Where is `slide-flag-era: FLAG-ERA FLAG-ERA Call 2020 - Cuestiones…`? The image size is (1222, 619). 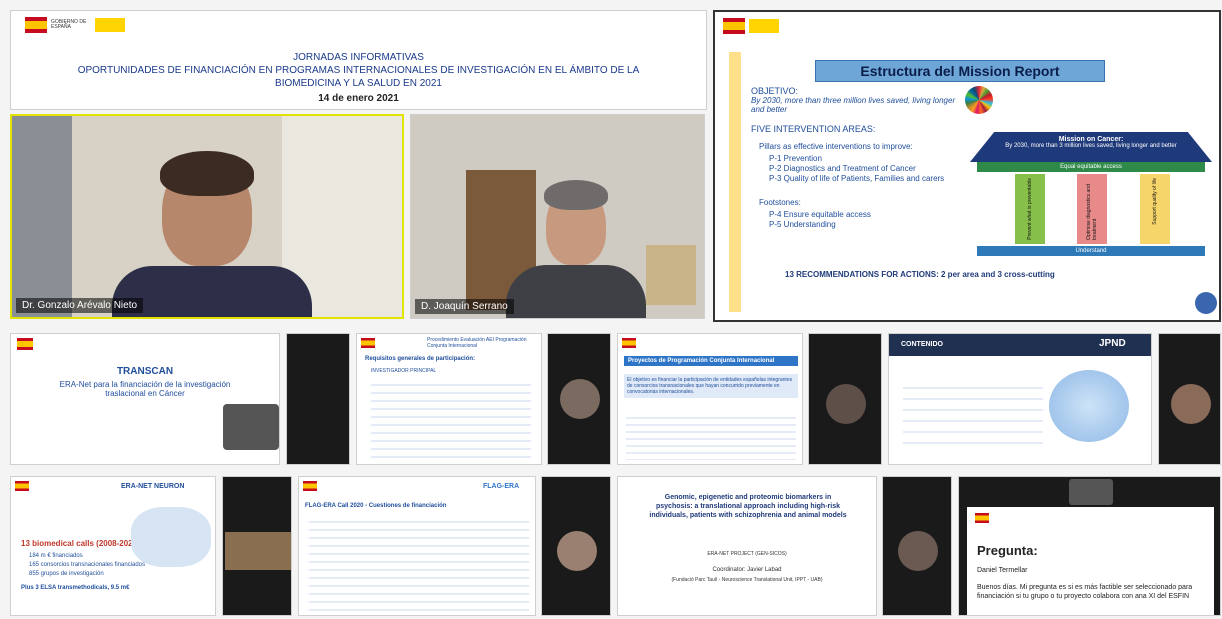 slide-flag-era: FLAG-ERA FLAG-ERA Call 2020 - Cuestiones… is located at coordinates (417, 546).